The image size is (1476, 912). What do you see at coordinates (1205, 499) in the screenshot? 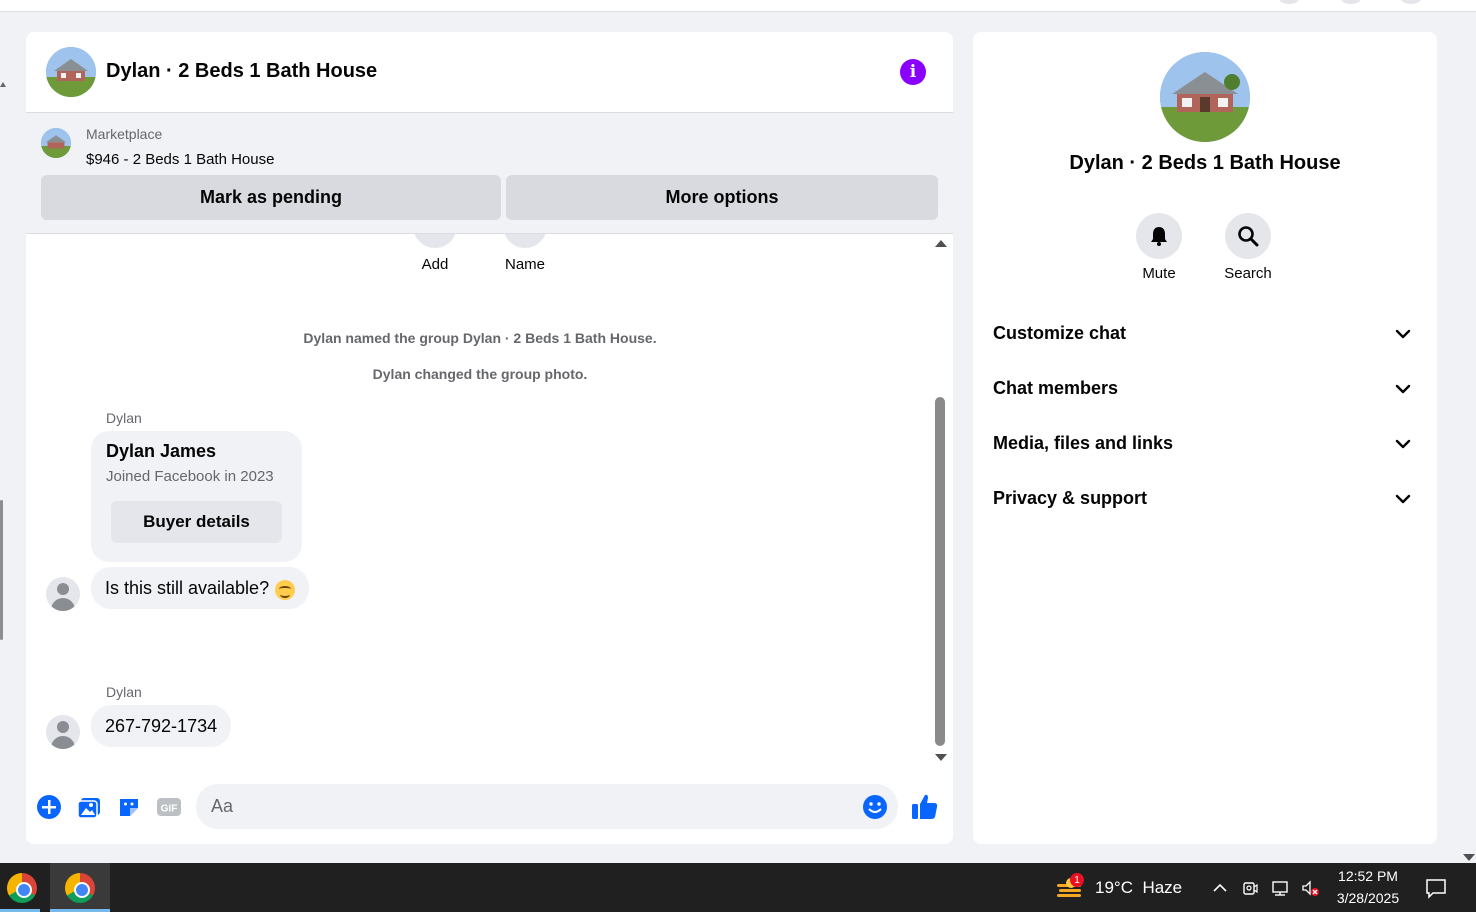
I see `section-privacy-support: Privacy & support` at bounding box center [1205, 499].